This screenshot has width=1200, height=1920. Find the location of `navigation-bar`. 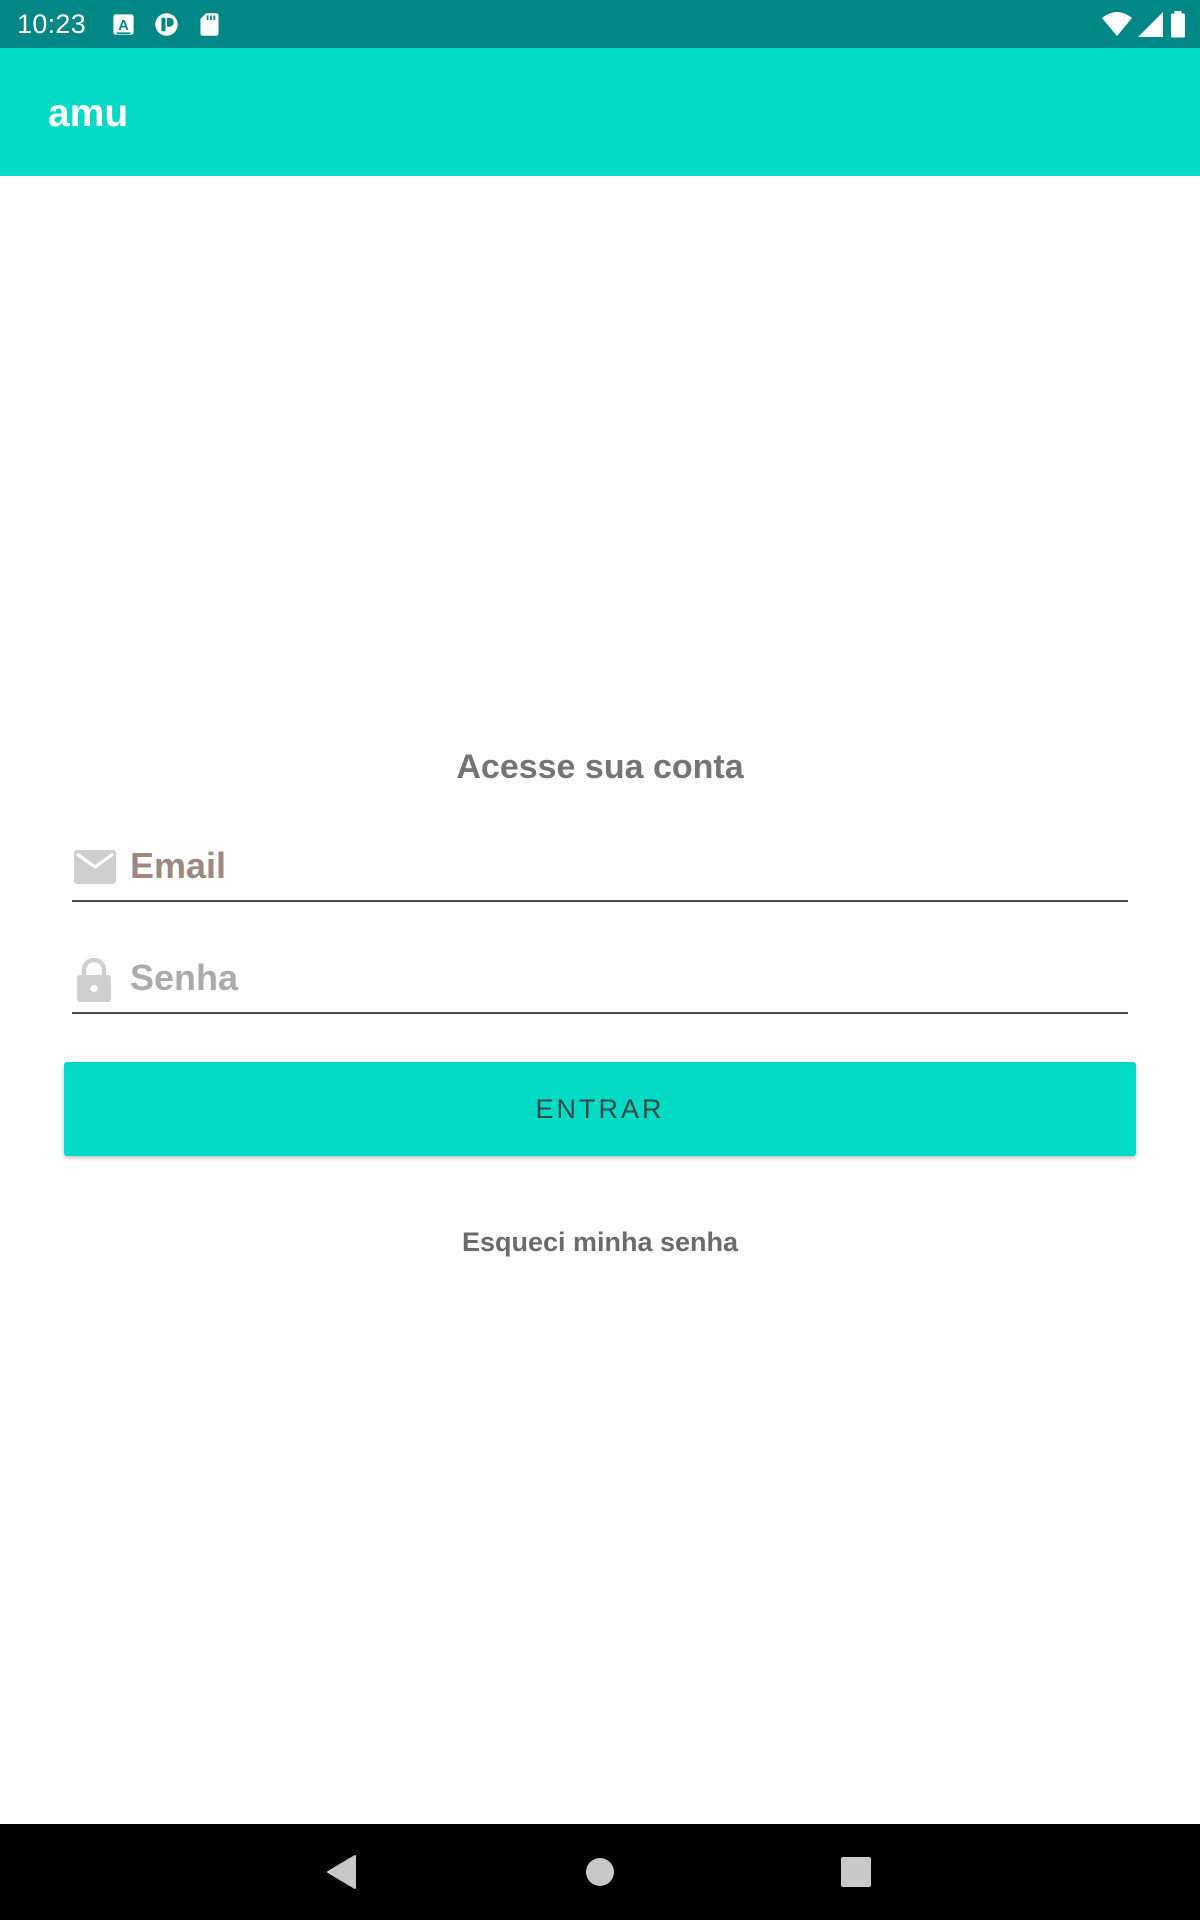

navigation-bar is located at coordinates (600, 1872).